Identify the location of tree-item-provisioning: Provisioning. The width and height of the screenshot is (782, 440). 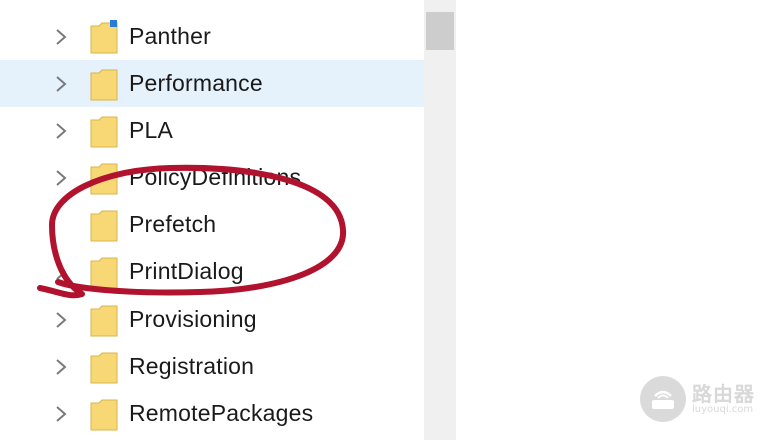
(212, 319).